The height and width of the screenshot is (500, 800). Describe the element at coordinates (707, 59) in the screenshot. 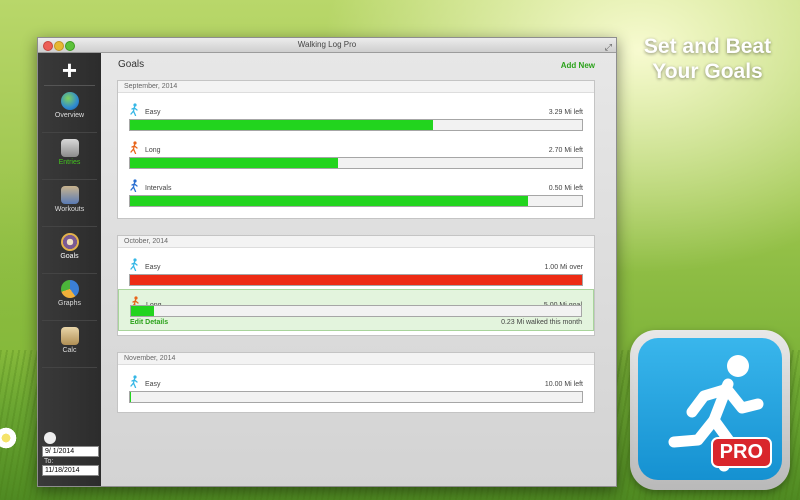

I see `tagline: Set and Beat Your Goals` at that location.